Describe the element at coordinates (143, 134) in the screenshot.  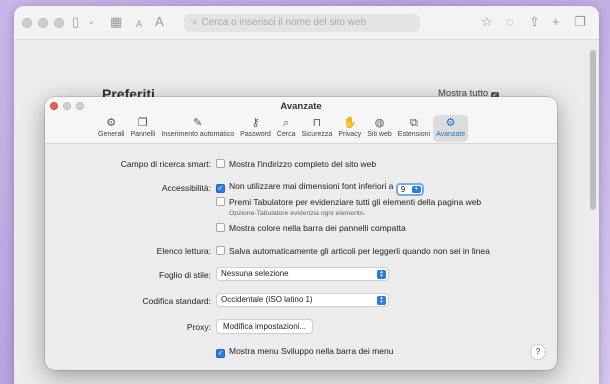
I see `tab-label: Pannelli` at that location.